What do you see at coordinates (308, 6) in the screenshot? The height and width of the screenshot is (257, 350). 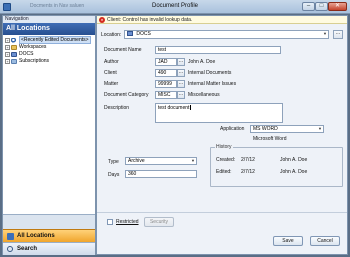 I see `minimize-button: –` at bounding box center [308, 6].